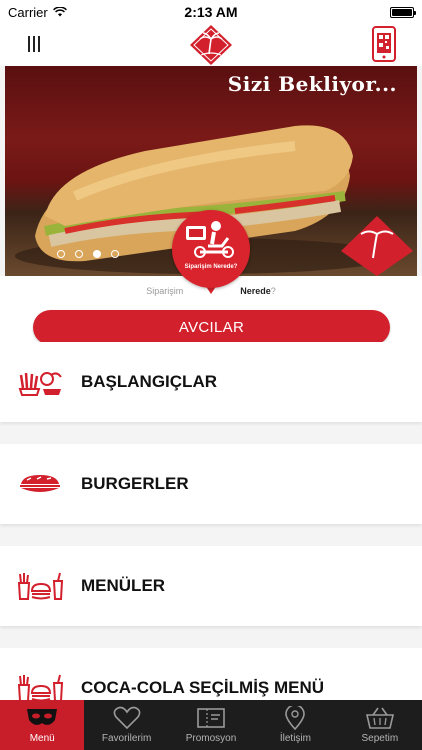 The image size is (422, 750). Describe the element at coordinates (211, 738) in the screenshot. I see `tab-label: Promosyon` at that location.